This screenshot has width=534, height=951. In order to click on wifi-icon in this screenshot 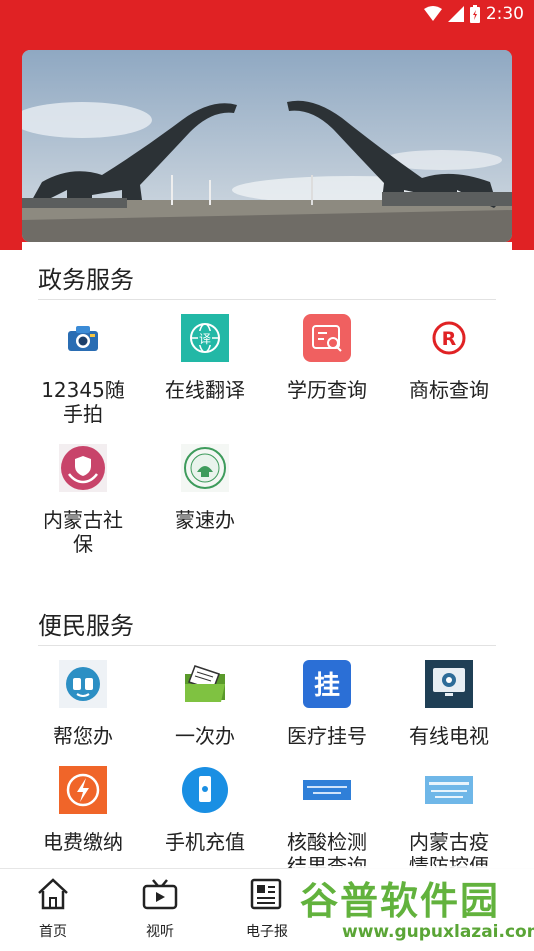, I will do `click(432, 13)`.